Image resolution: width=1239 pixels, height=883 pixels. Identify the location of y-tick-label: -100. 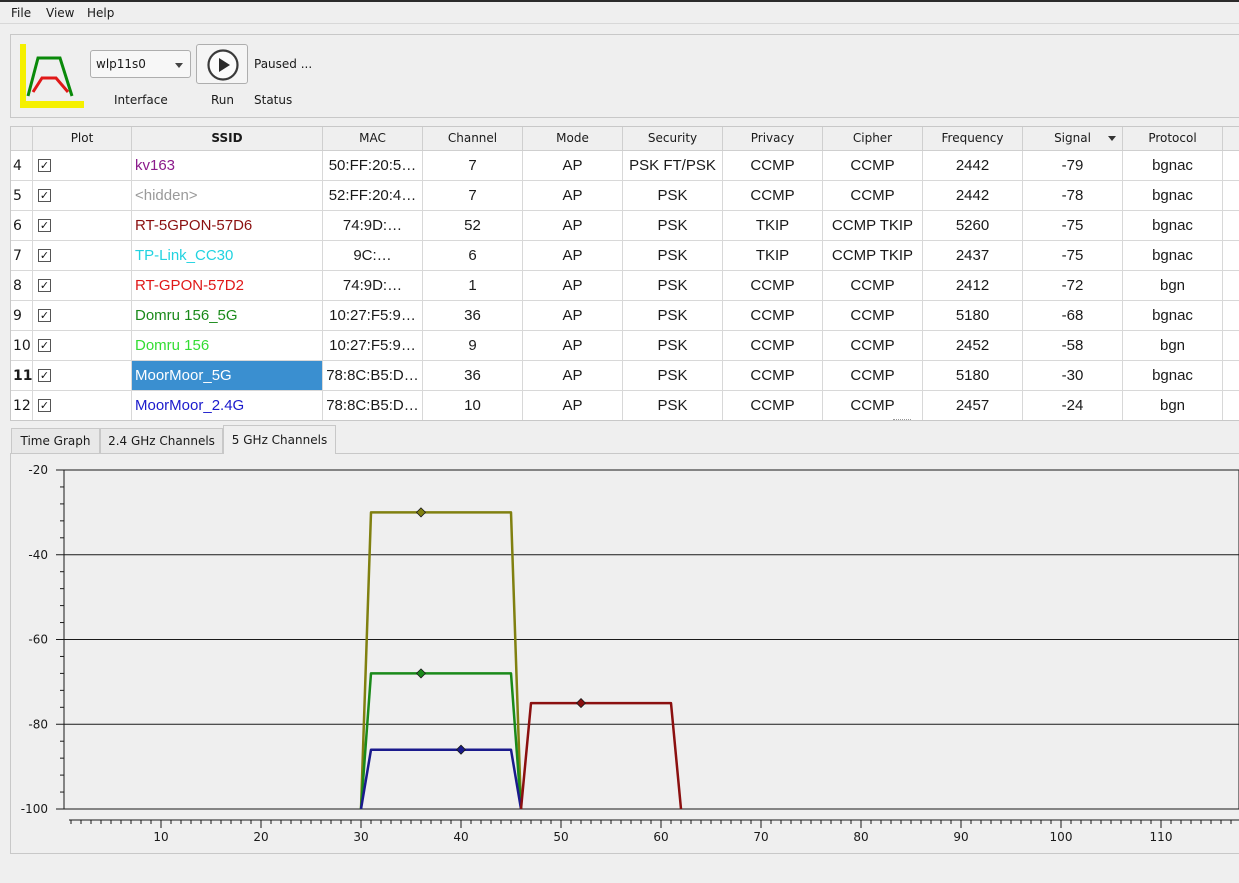
(34, 809).